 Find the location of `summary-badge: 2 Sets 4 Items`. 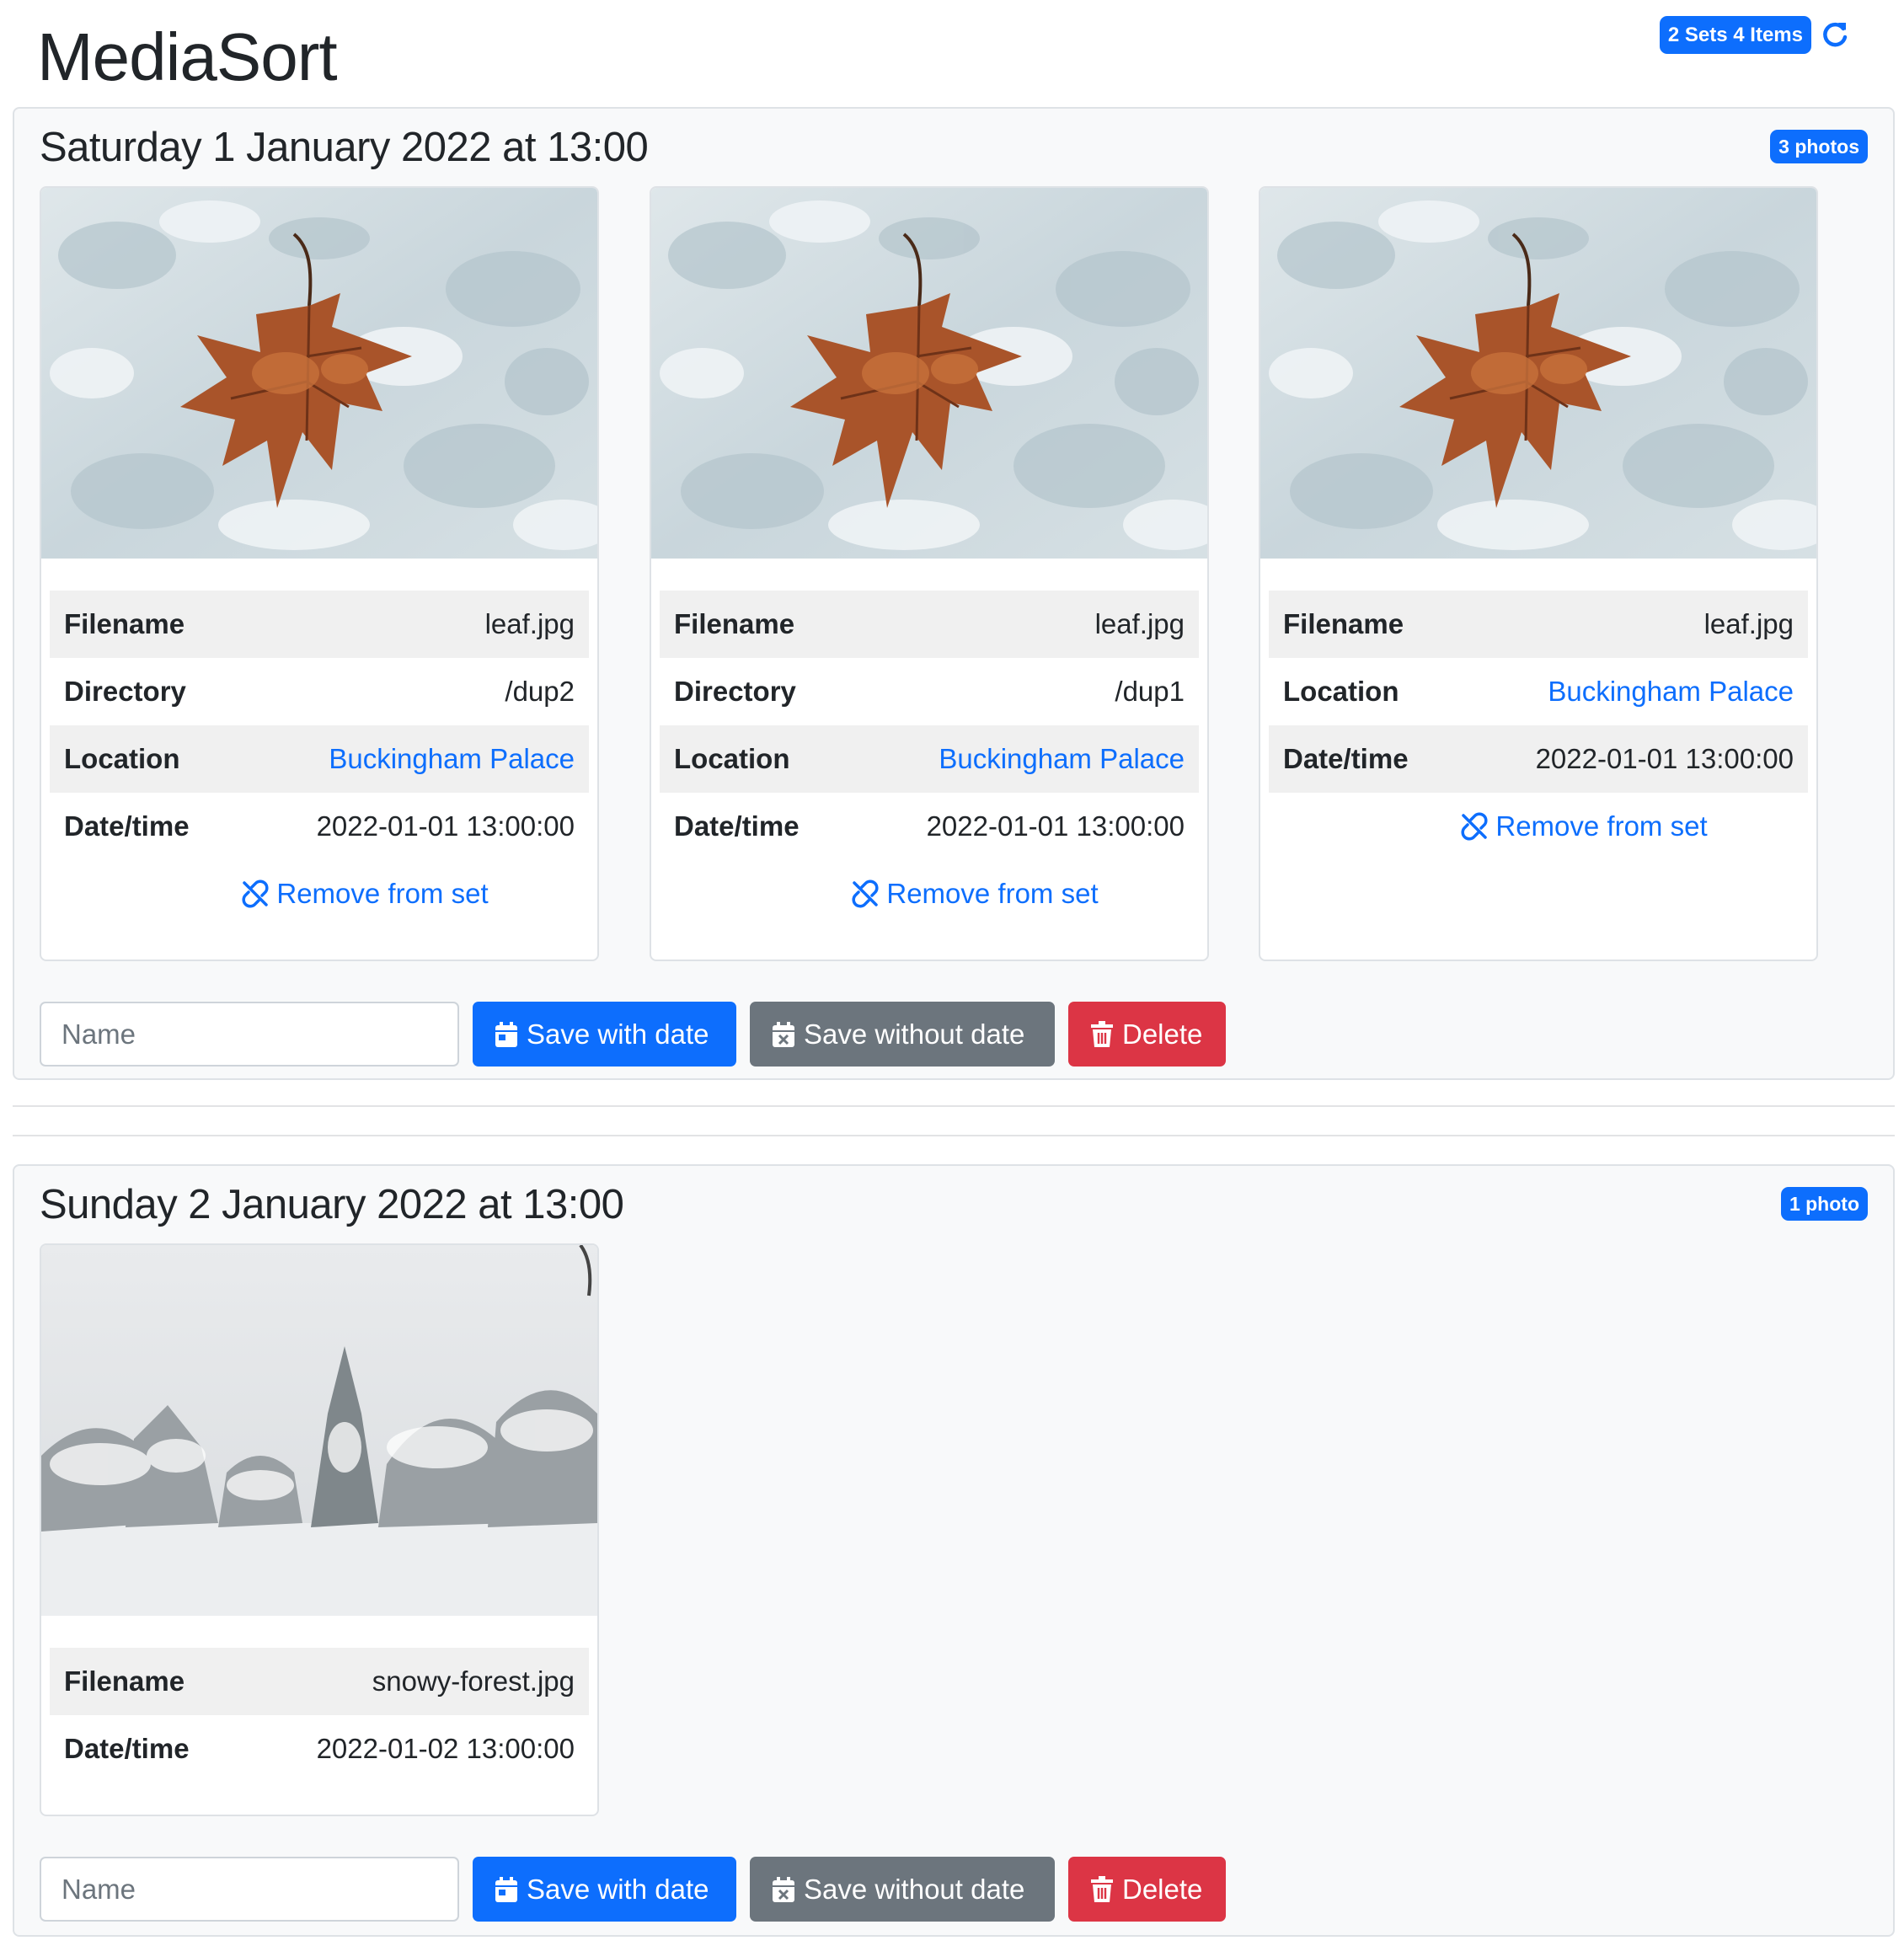

summary-badge: 2 Sets 4 Items is located at coordinates (1735, 35).